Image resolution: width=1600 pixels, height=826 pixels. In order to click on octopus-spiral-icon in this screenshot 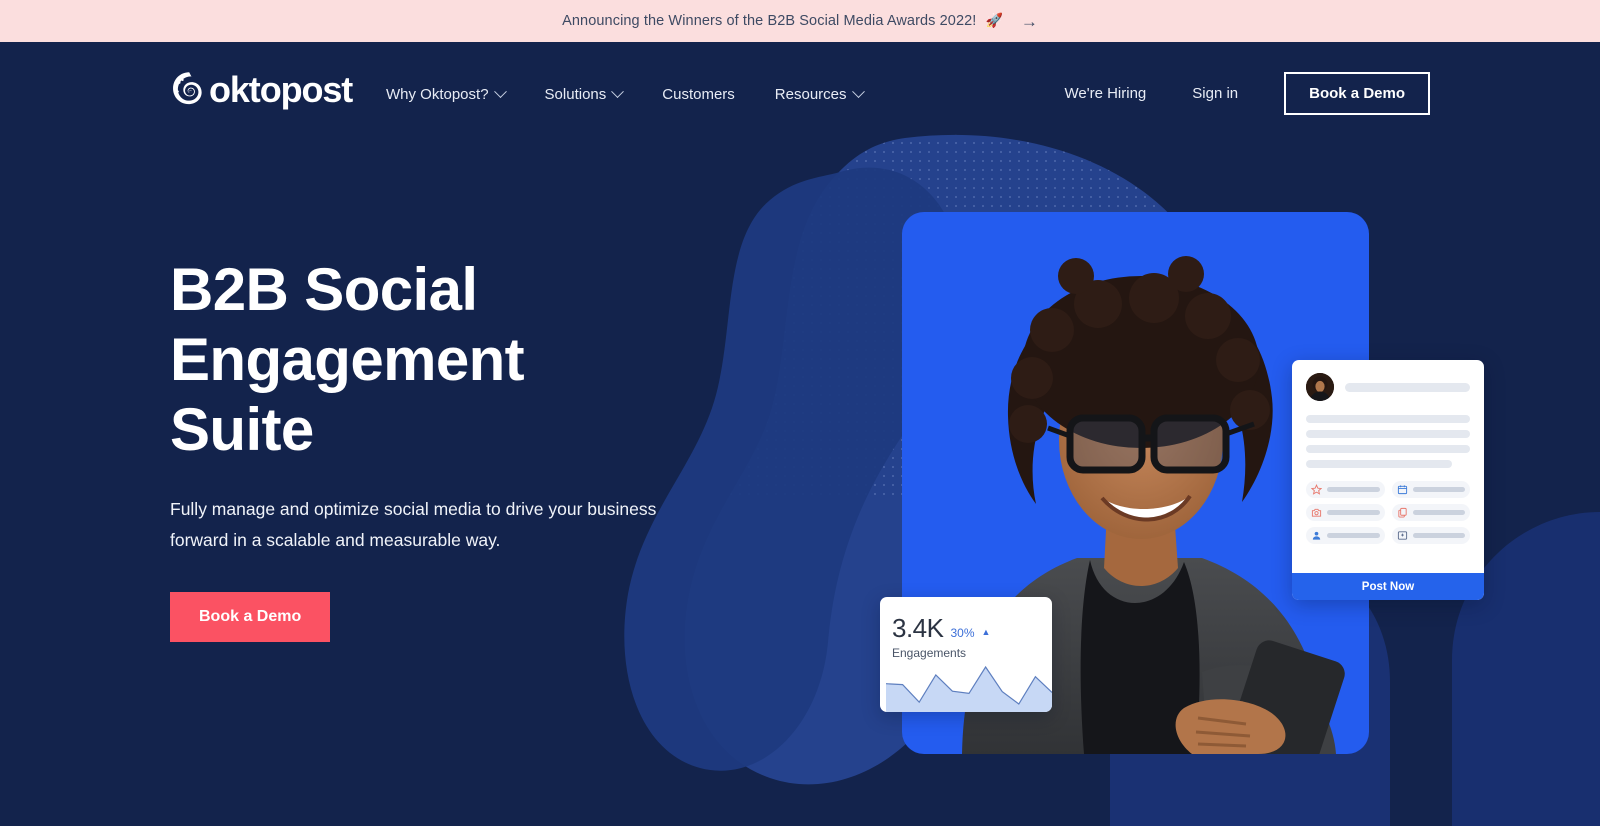, I will do `click(187, 88)`.